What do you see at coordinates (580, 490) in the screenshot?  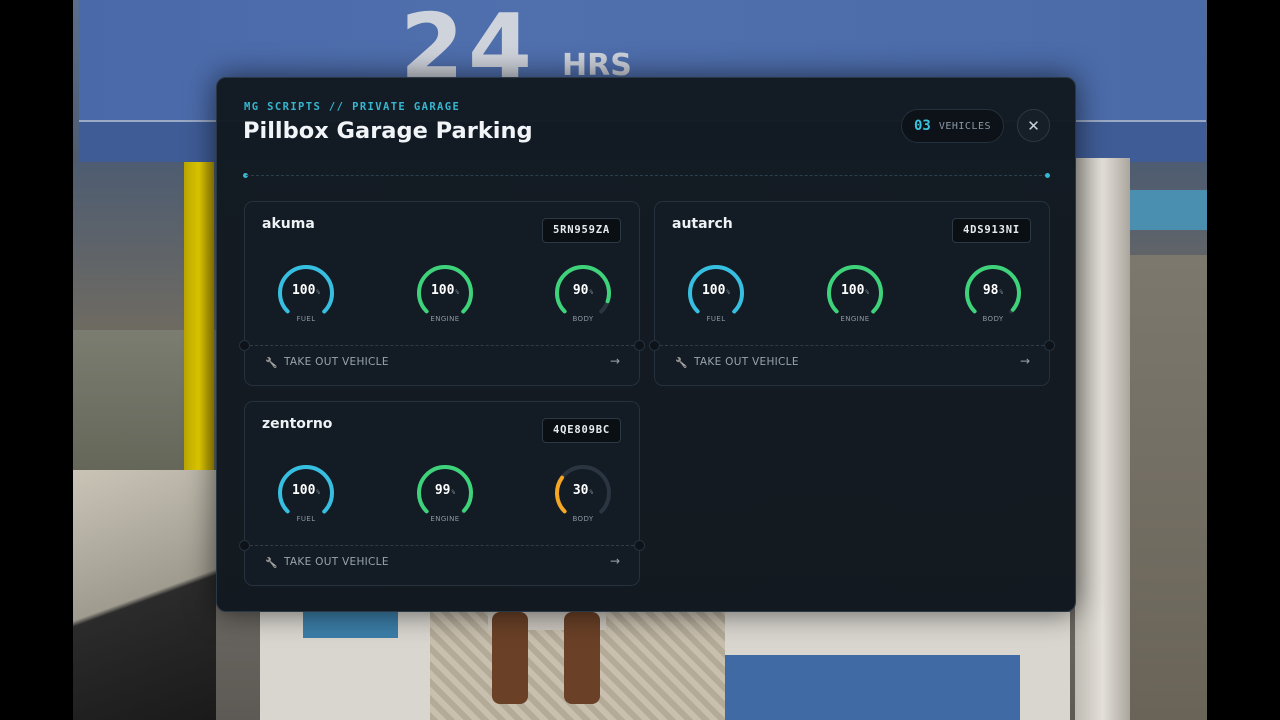 I see `body-value-number: 30` at bounding box center [580, 490].